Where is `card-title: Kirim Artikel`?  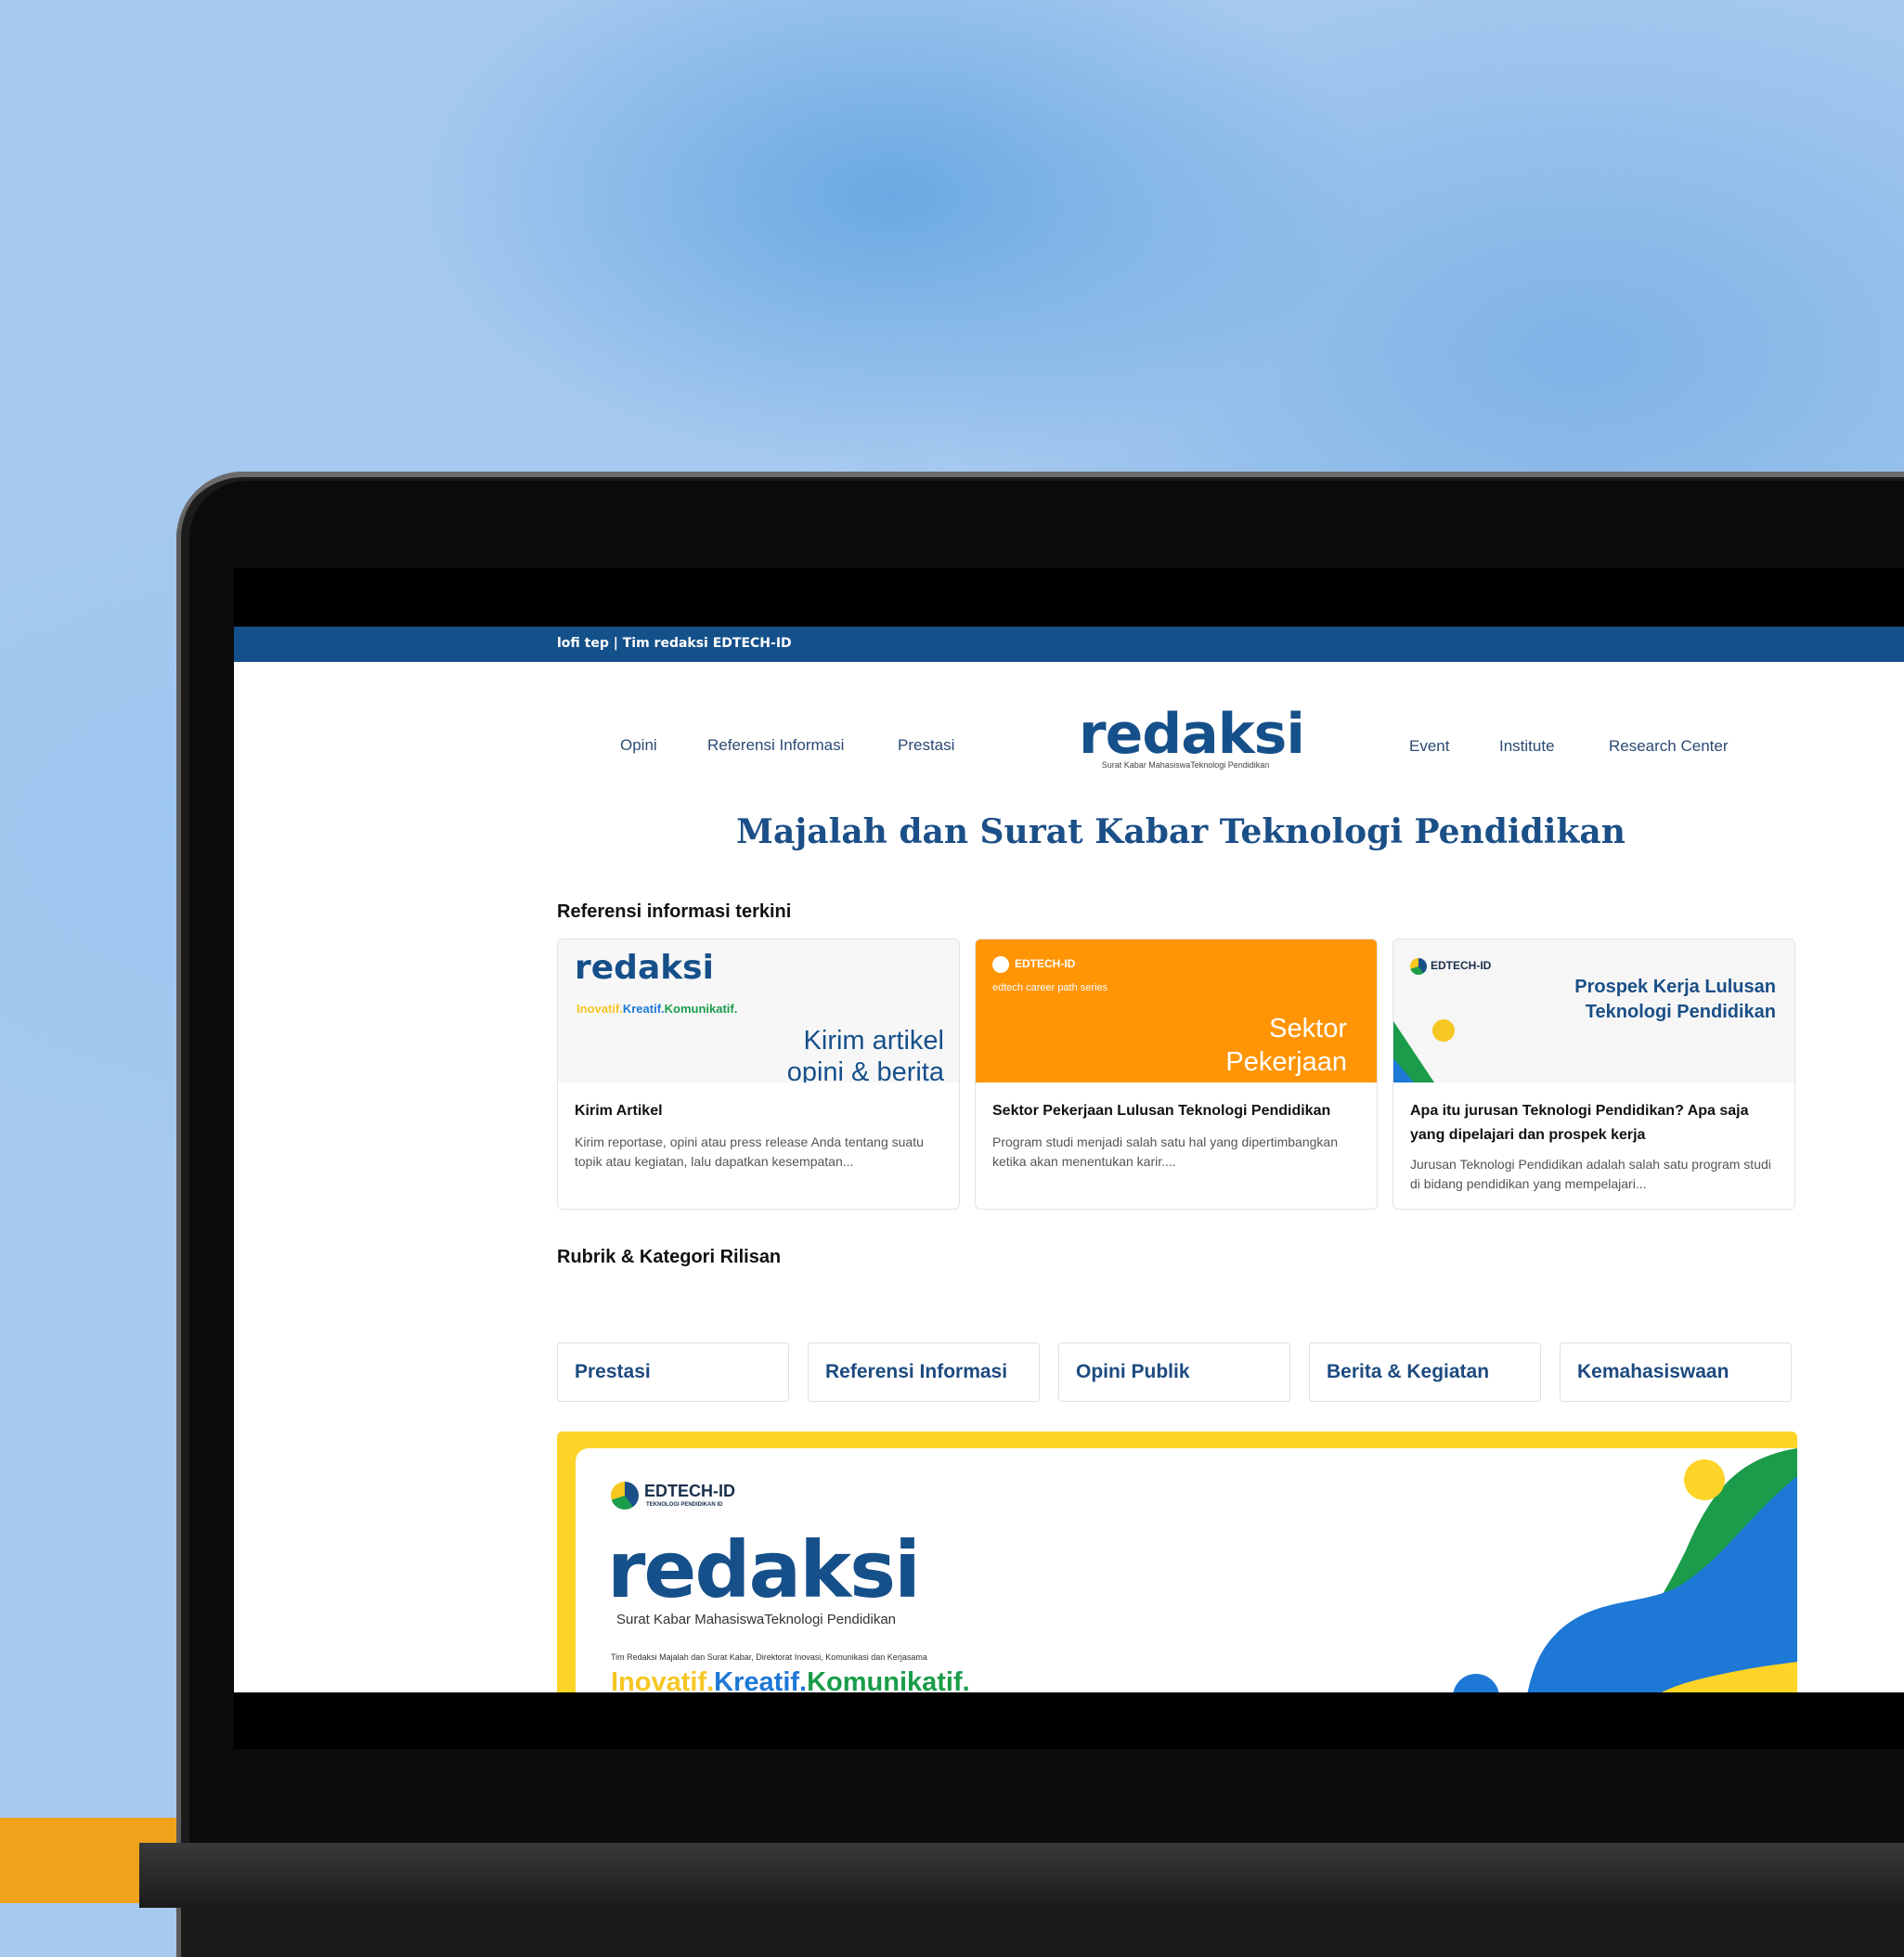 card-title: Kirim Artikel is located at coordinates (760, 1111).